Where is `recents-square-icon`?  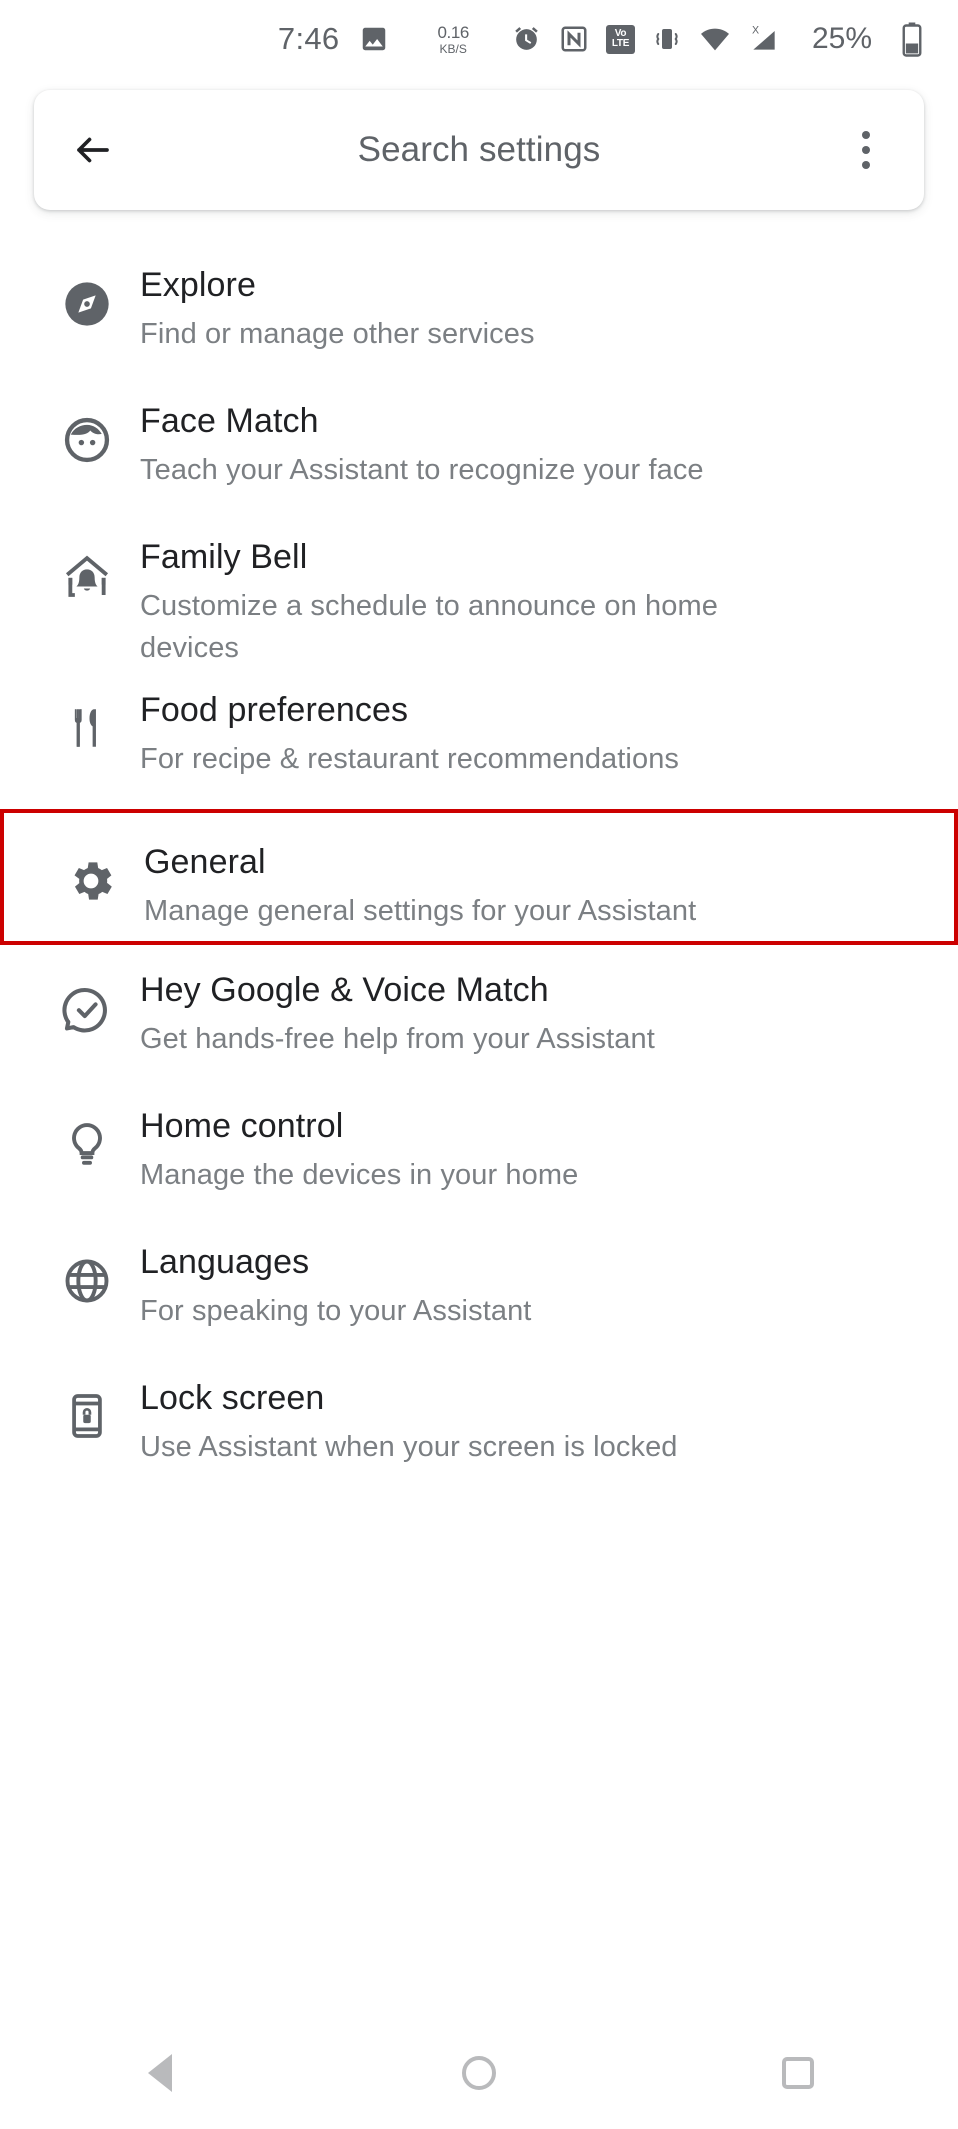
recents-square-icon is located at coordinates (798, 2073).